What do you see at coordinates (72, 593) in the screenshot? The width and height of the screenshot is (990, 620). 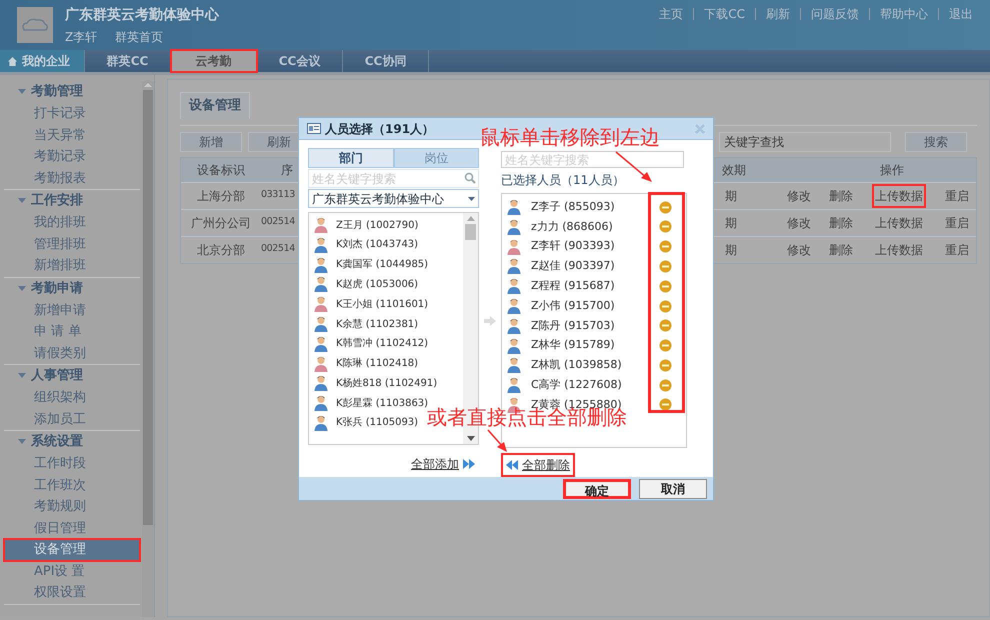 I see `sidebar-item: 权限设置` at bounding box center [72, 593].